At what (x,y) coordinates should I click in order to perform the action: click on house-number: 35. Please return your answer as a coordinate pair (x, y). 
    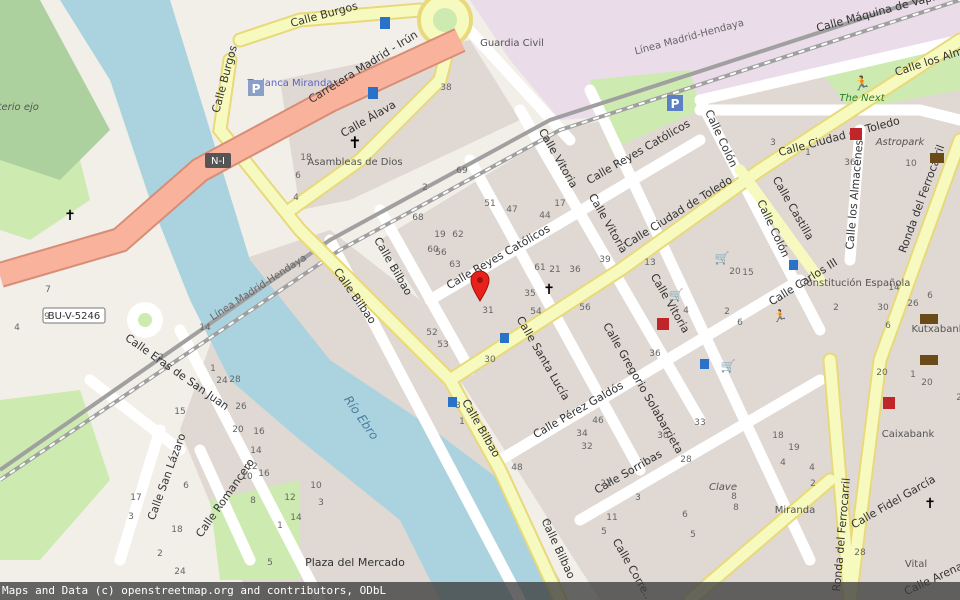
    Looking at the image, I should click on (529, 294).